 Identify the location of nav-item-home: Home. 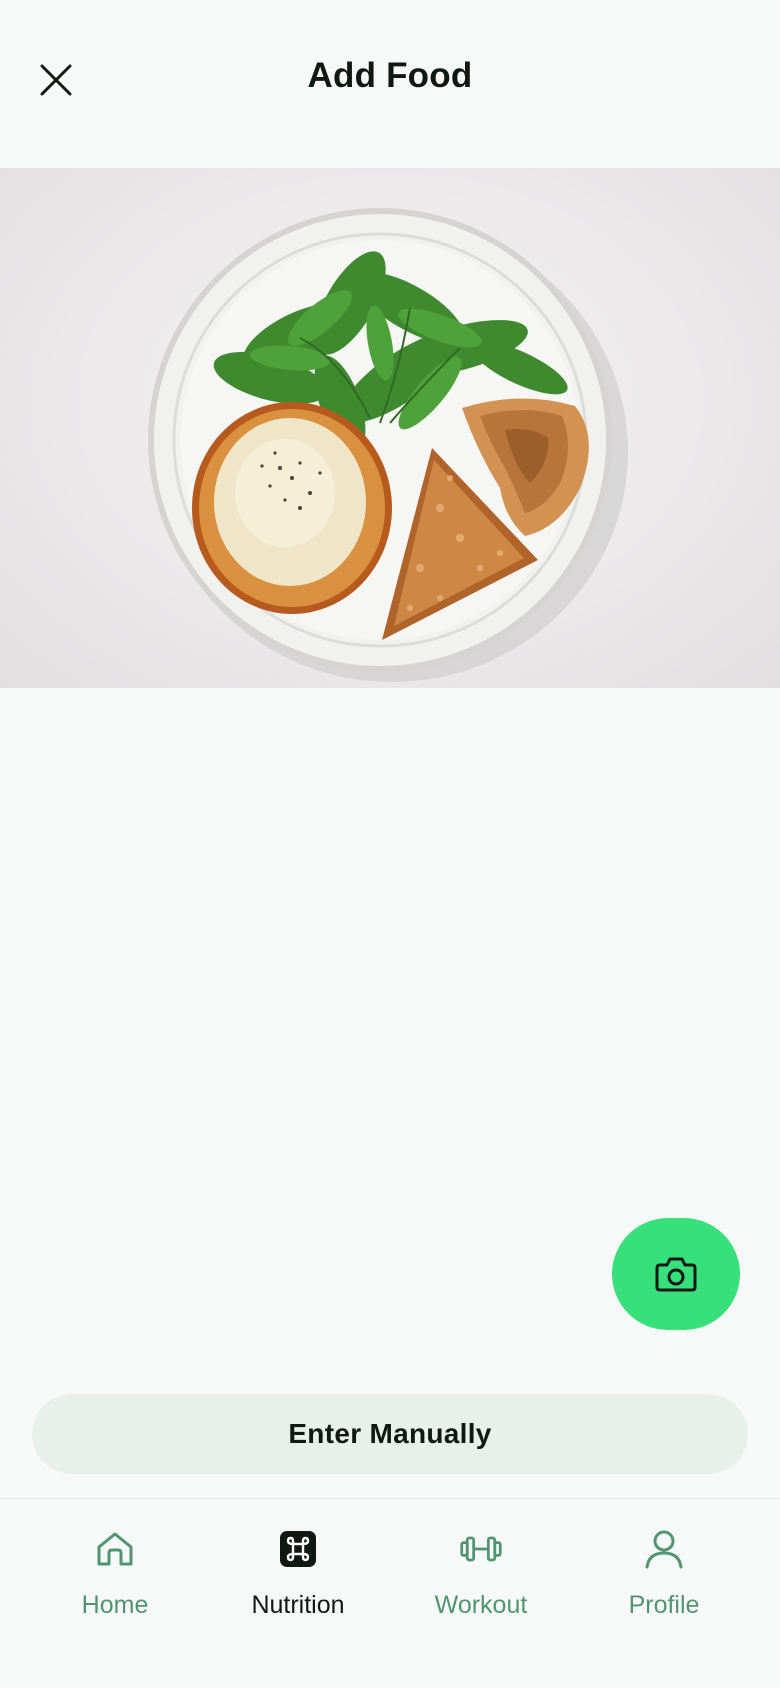
(115, 1582).